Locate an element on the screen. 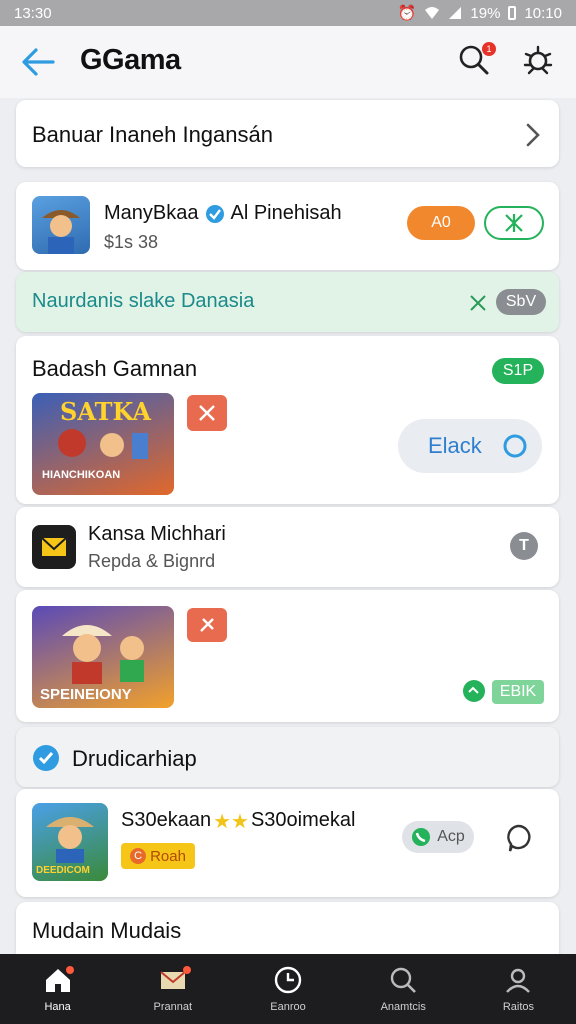 The width and height of the screenshot is (576, 1024). nav-messages-dot is located at coordinates (187, 970).